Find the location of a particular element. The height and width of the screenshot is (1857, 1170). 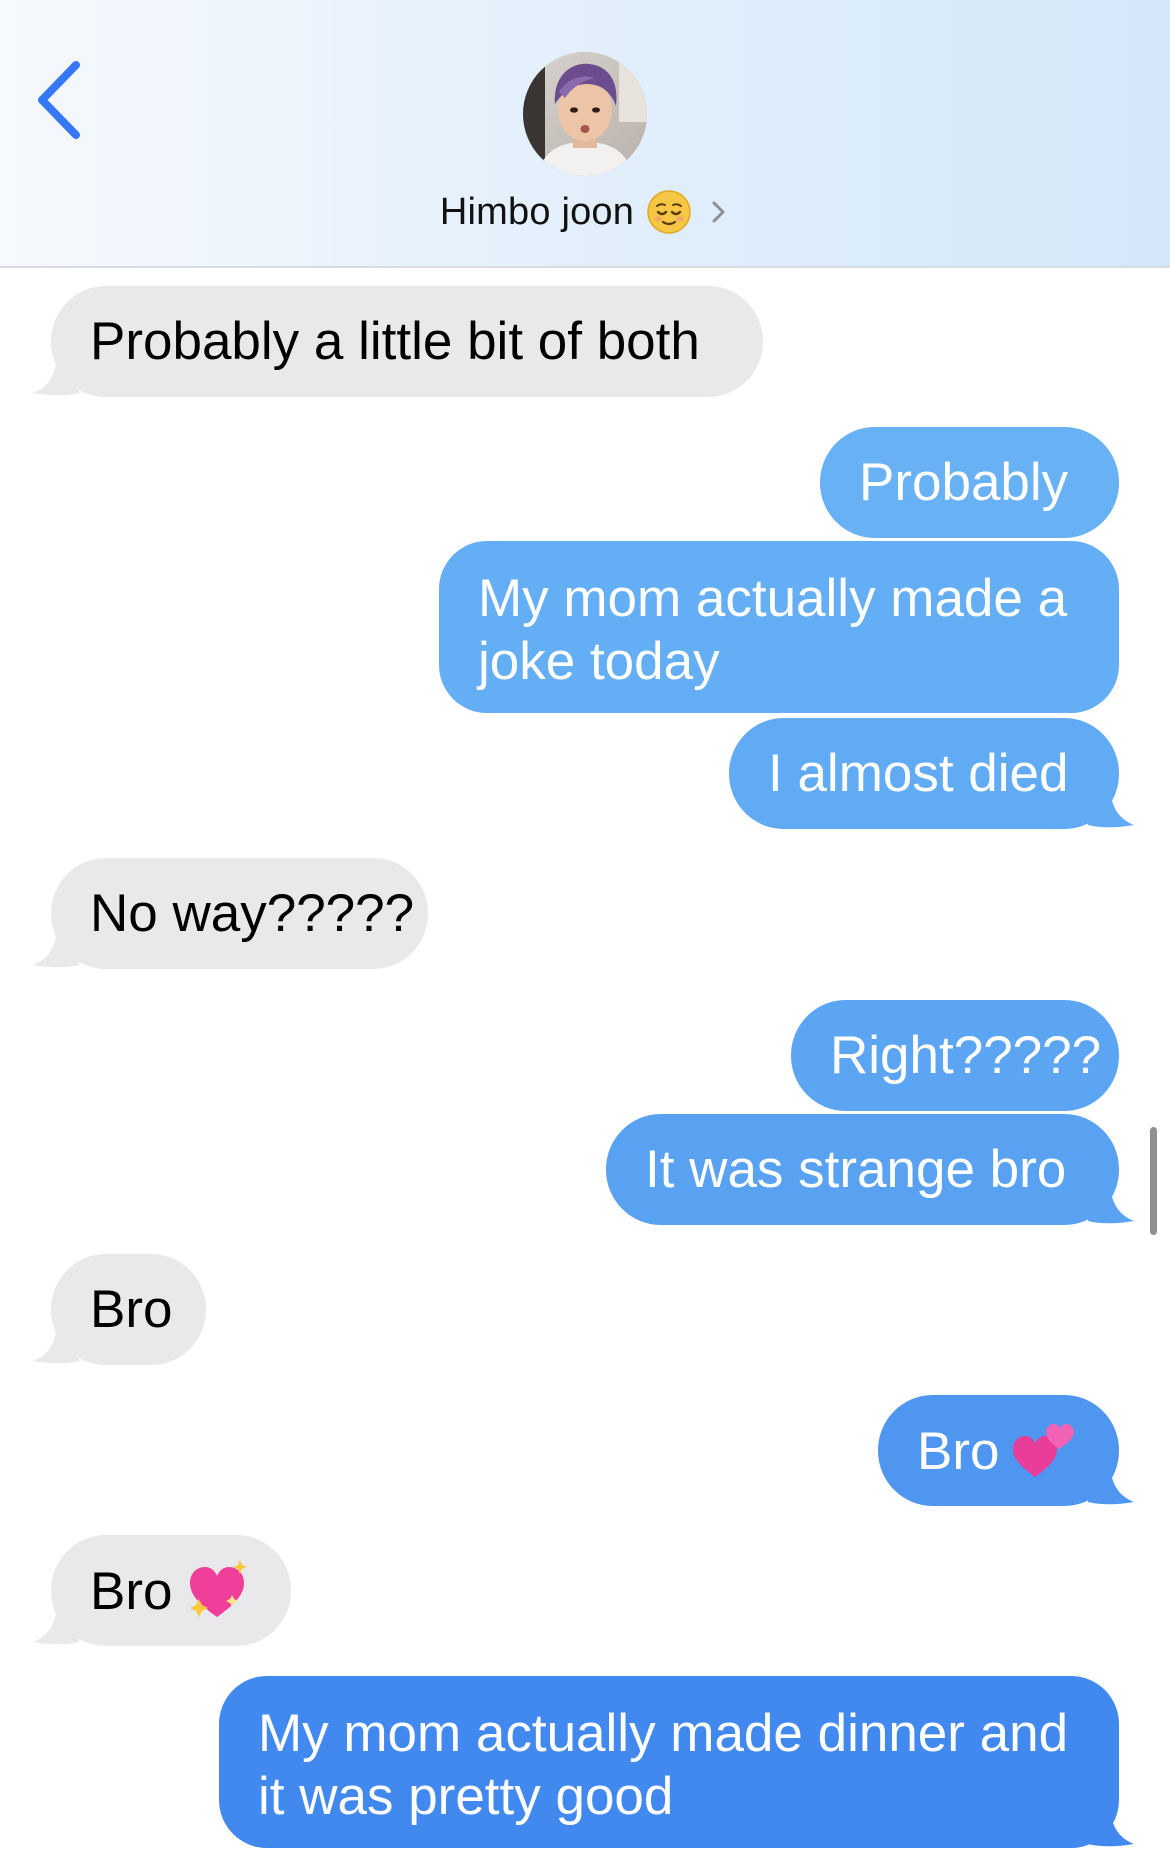

contact-name: Himbo joon is located at coordinates (537, 211).